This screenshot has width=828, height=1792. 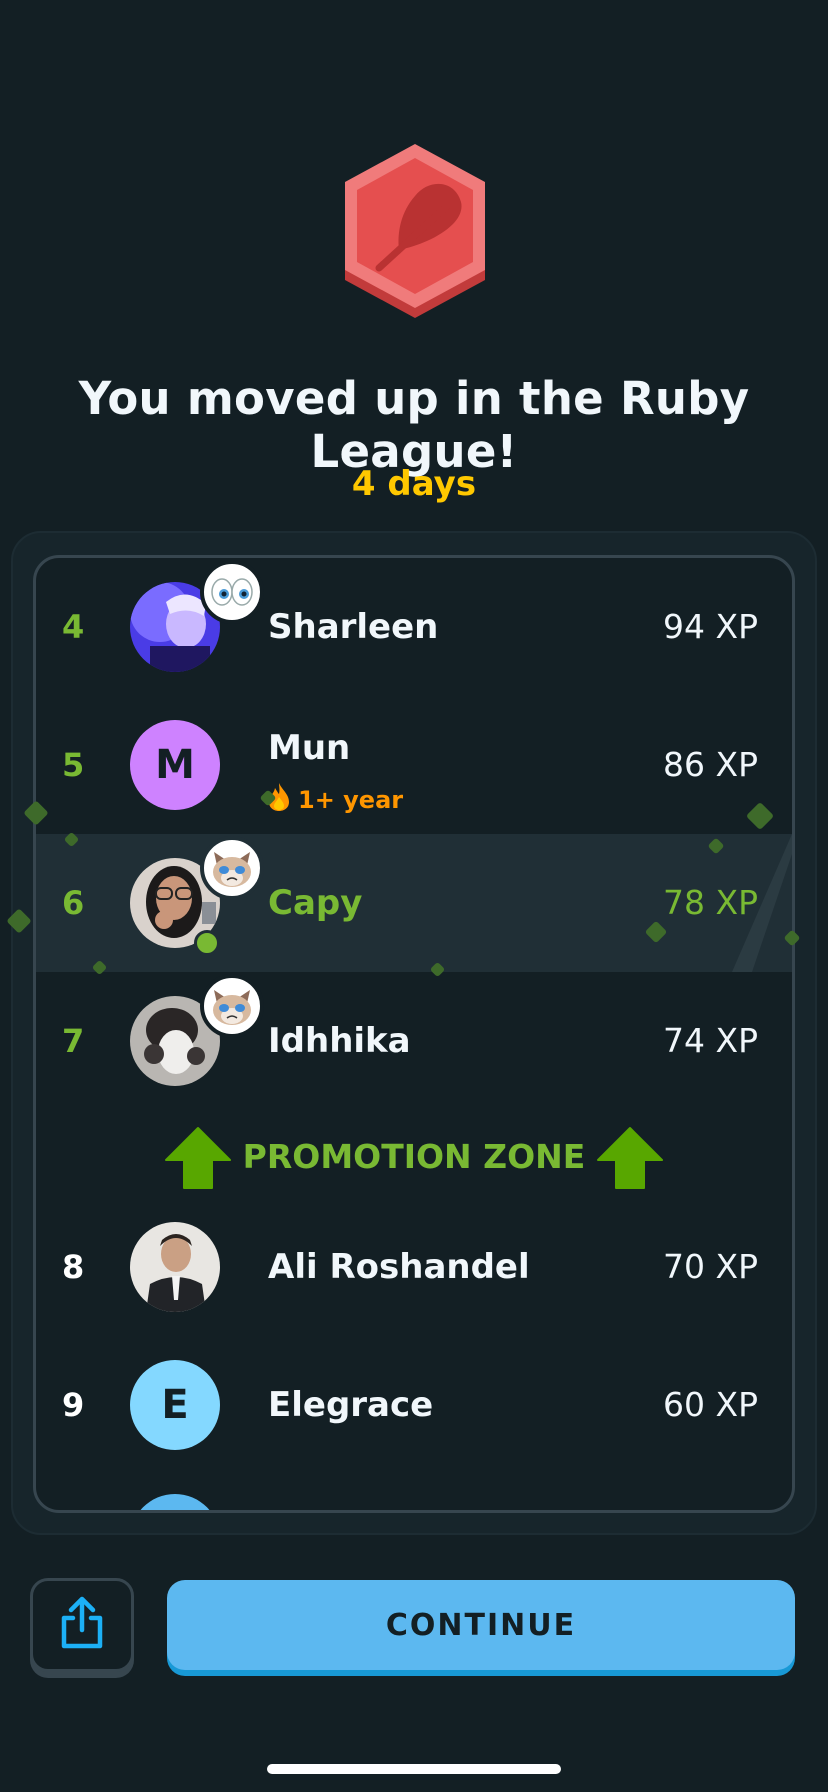 I want to click on rank-number: 4, so click(x=73, y=627).